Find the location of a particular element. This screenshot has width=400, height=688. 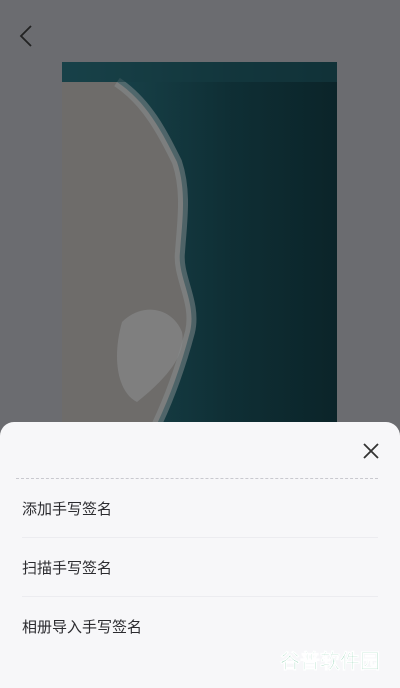

menu-item-label: 相册导入手写签名 is located at coordinates (82, 626).